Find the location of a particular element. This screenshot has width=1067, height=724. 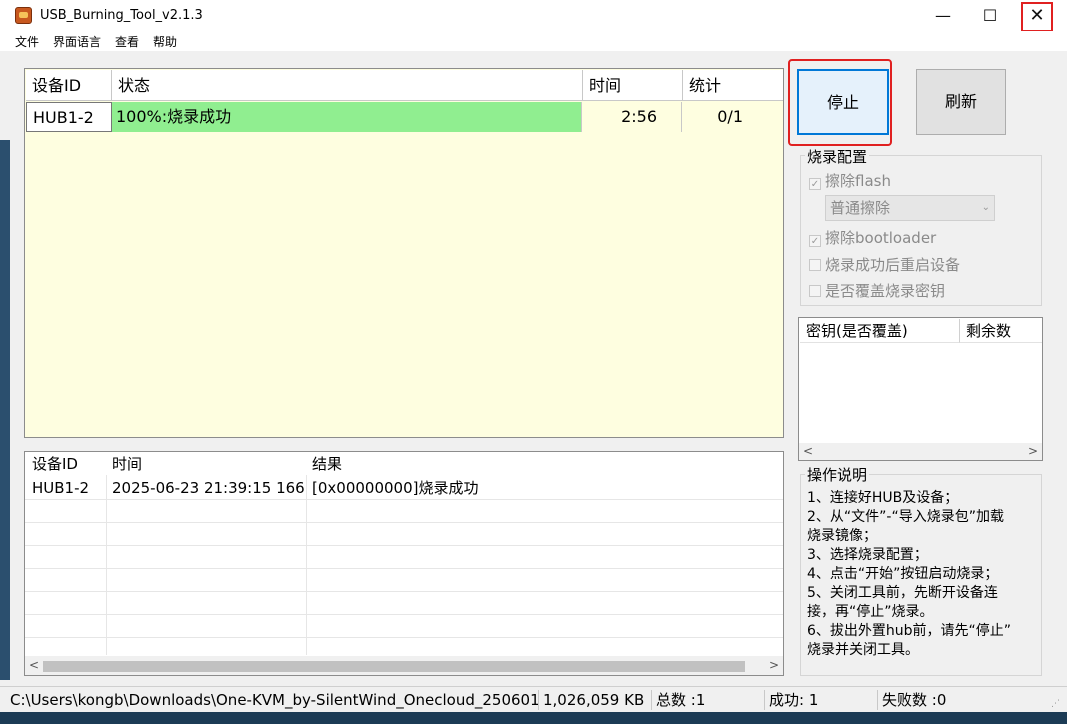

taskbar-strip is located at coordinates (533, 718).